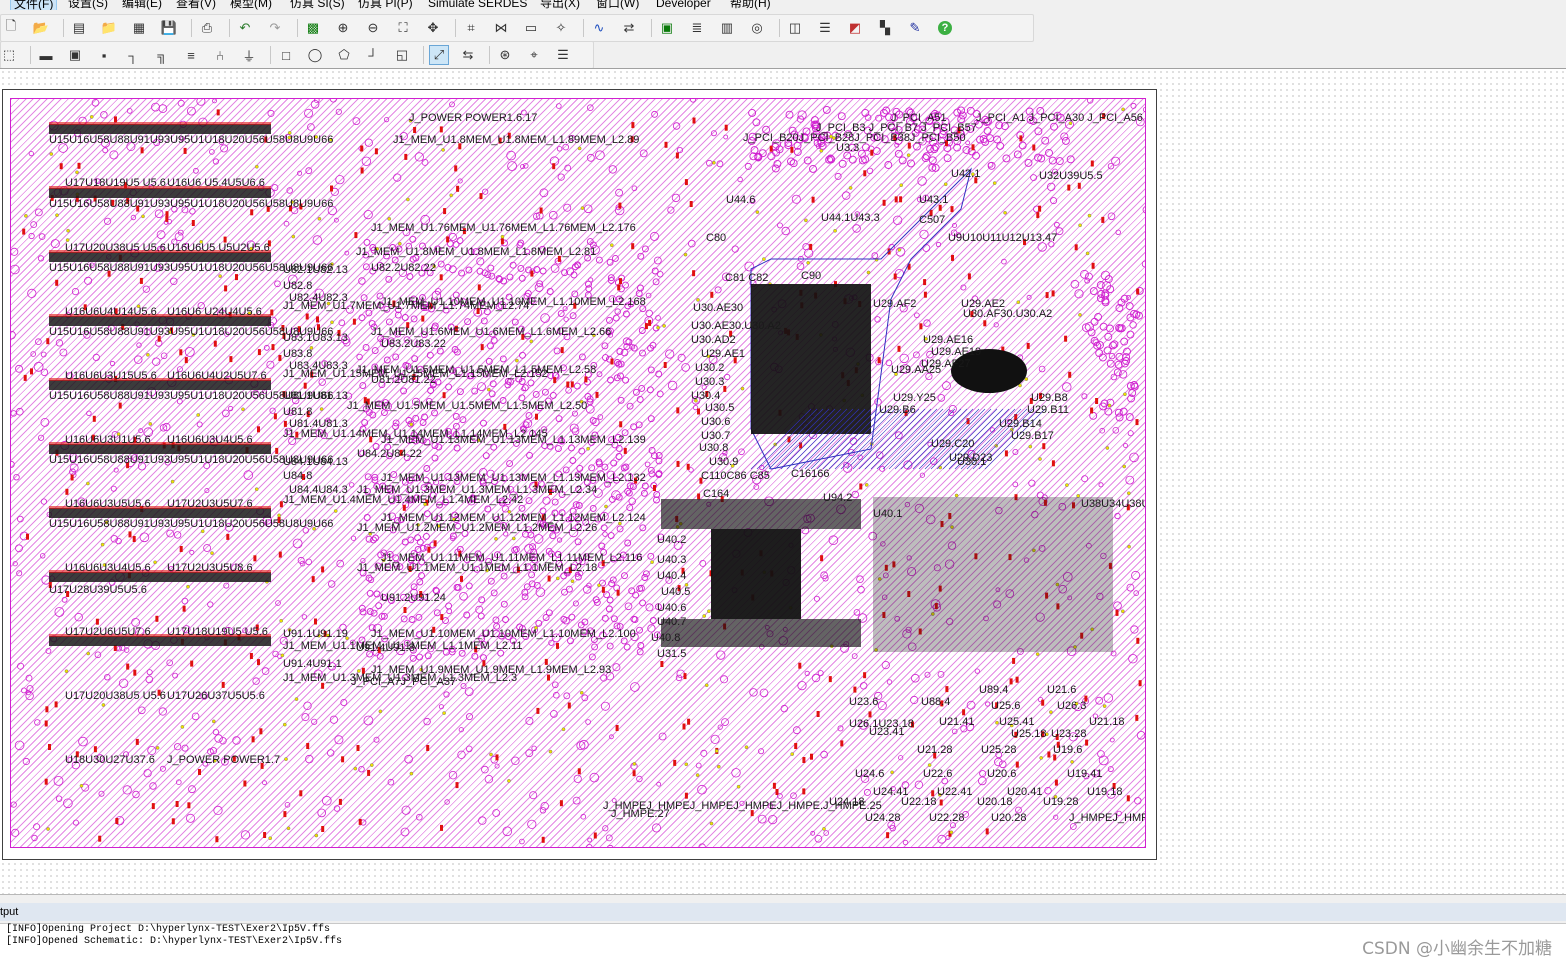 The image size is (1566, 969). I want to click on color-button: ◩, so click(855, 28).